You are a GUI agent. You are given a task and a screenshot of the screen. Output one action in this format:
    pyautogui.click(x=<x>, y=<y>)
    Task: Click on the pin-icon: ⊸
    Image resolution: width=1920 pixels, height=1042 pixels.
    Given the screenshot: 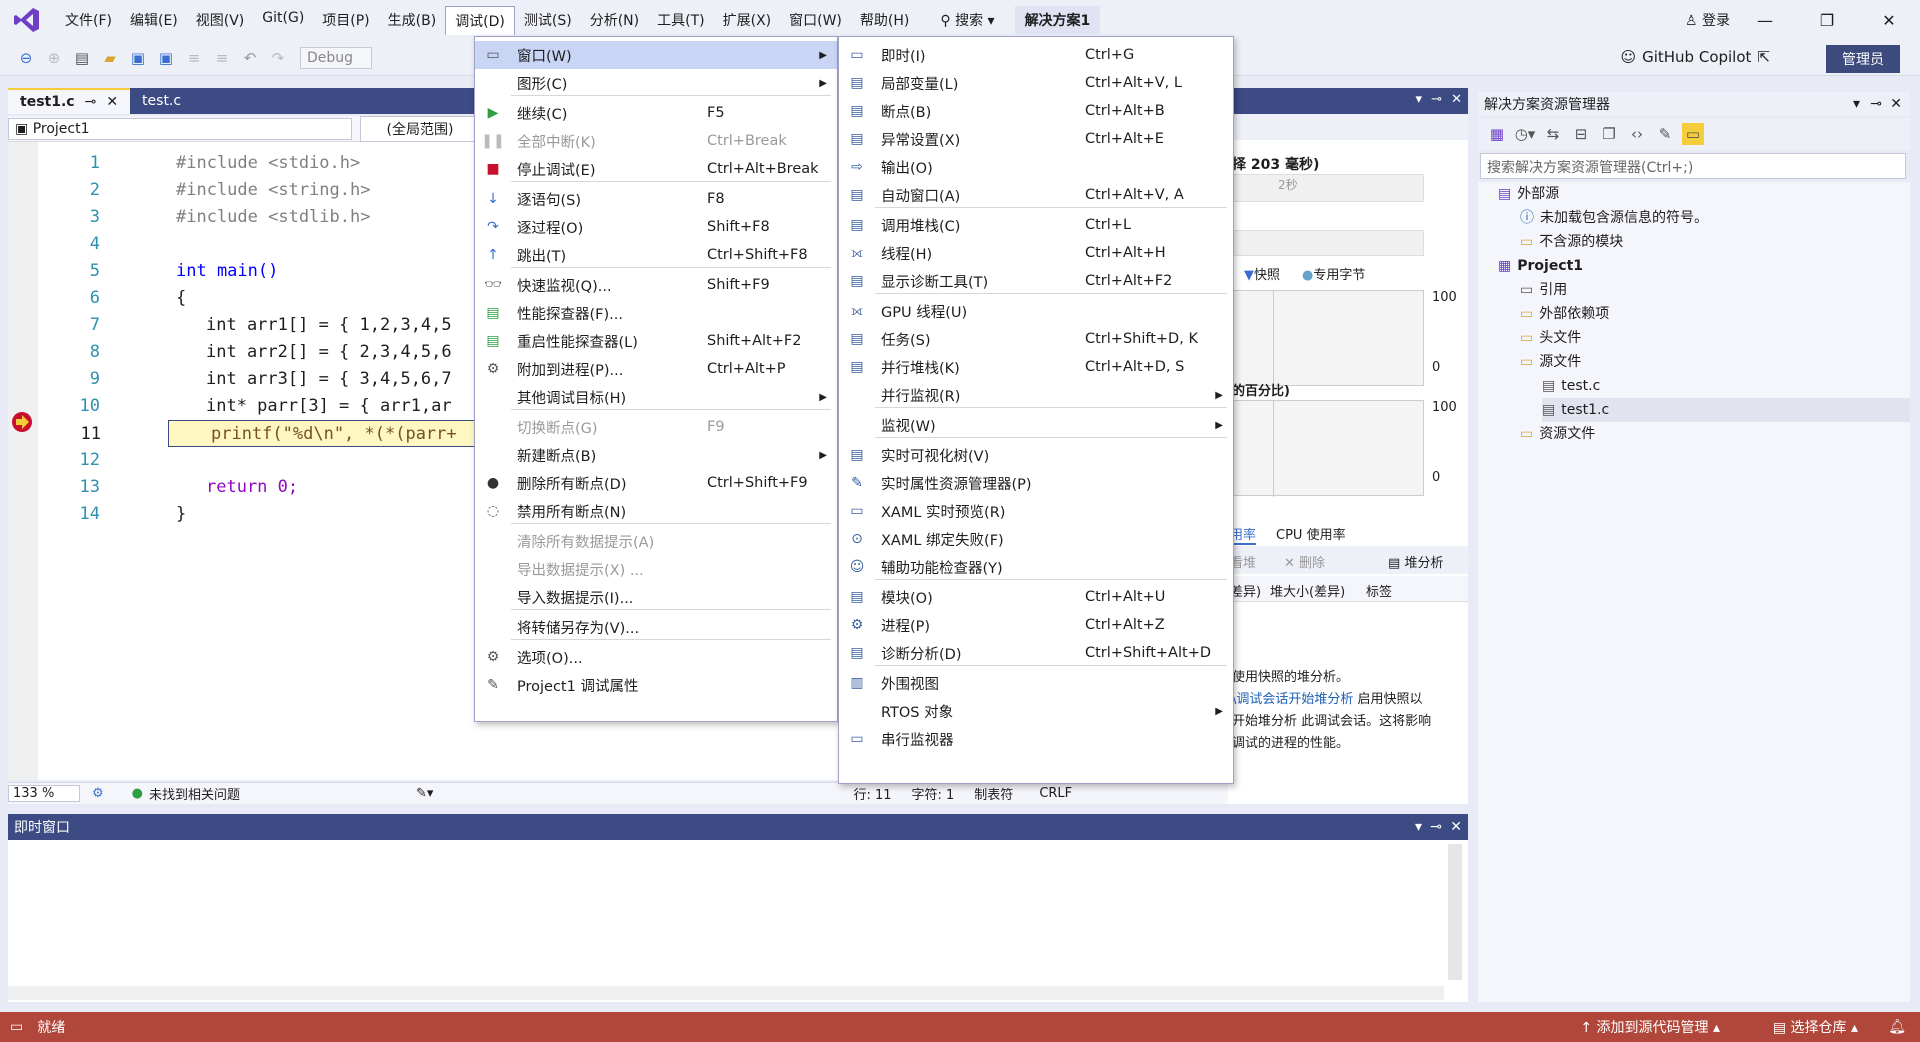 What is the action you would take?
    pyautogui.click(x=91, y=102)
    